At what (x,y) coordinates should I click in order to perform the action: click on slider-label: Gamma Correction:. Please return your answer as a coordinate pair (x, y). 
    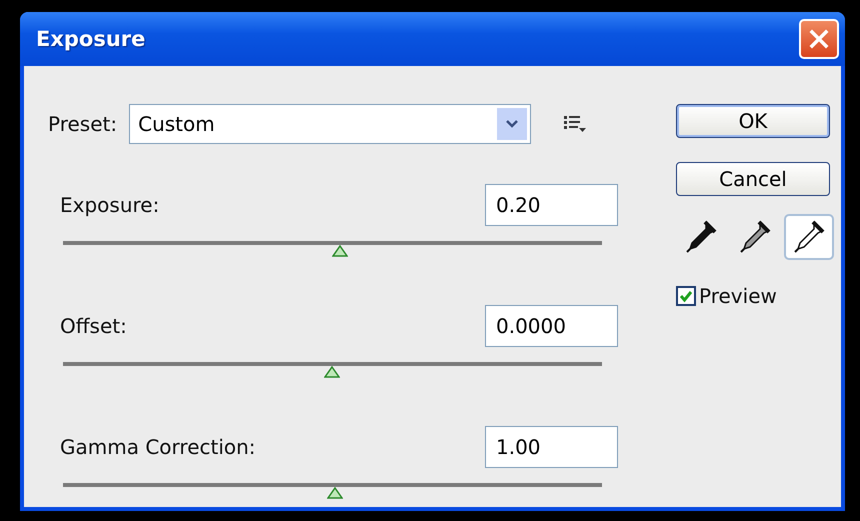
    Looking at the image, I should click on (158, 447).